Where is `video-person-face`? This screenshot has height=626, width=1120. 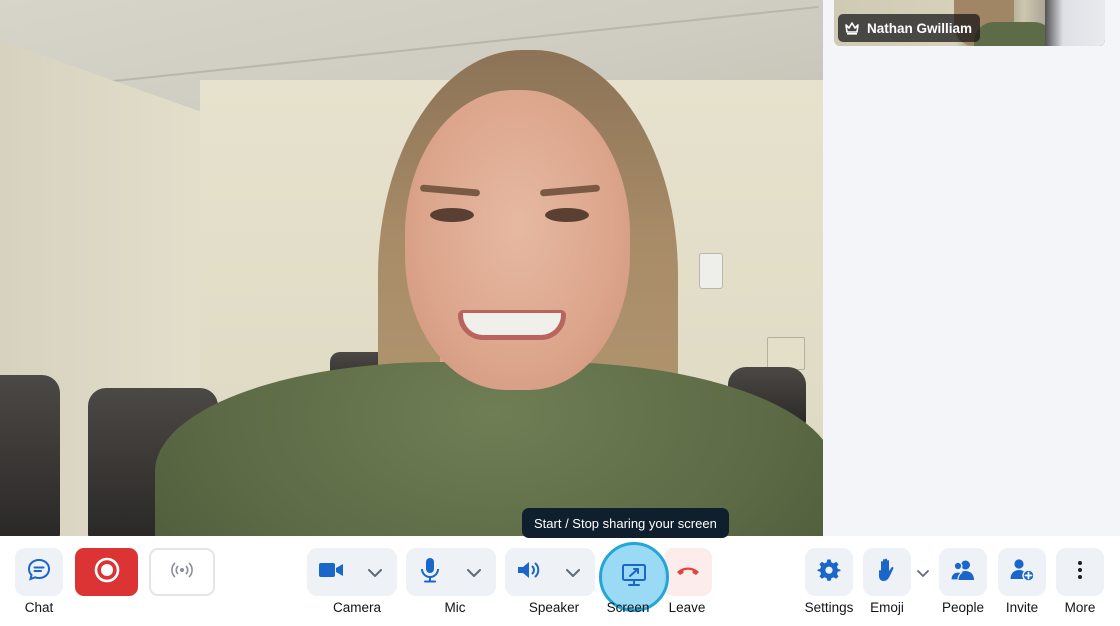 video-person-face is located at coordinates (517, 240).